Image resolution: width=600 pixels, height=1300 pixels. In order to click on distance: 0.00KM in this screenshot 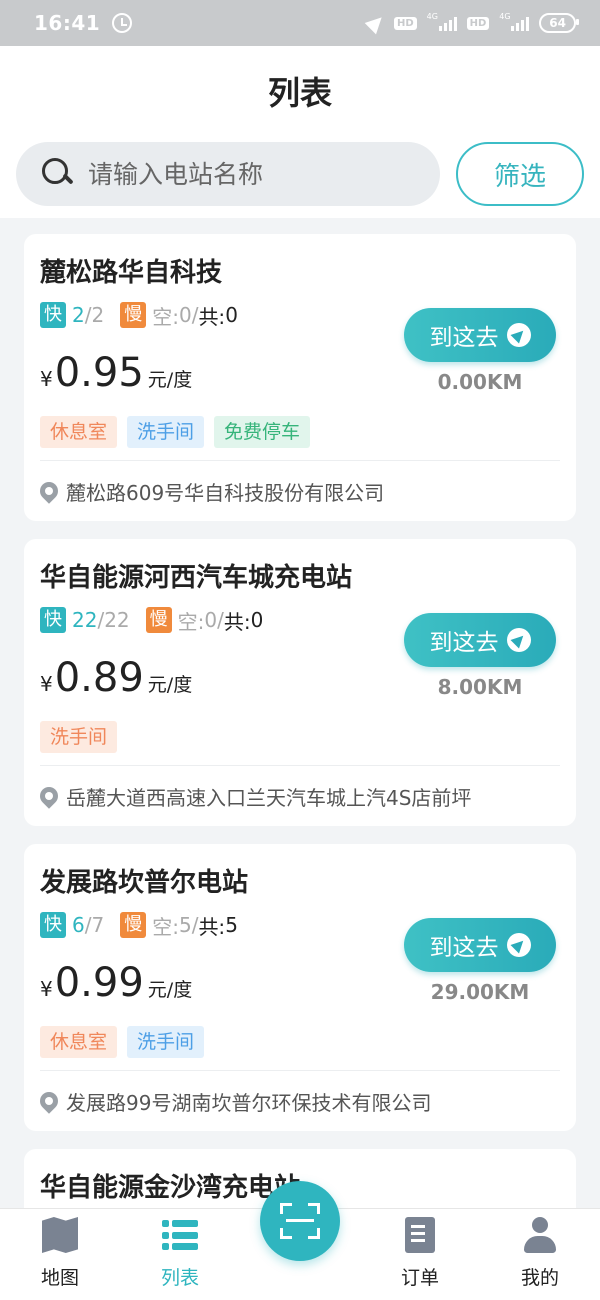, I will do `click(480, 382)`.